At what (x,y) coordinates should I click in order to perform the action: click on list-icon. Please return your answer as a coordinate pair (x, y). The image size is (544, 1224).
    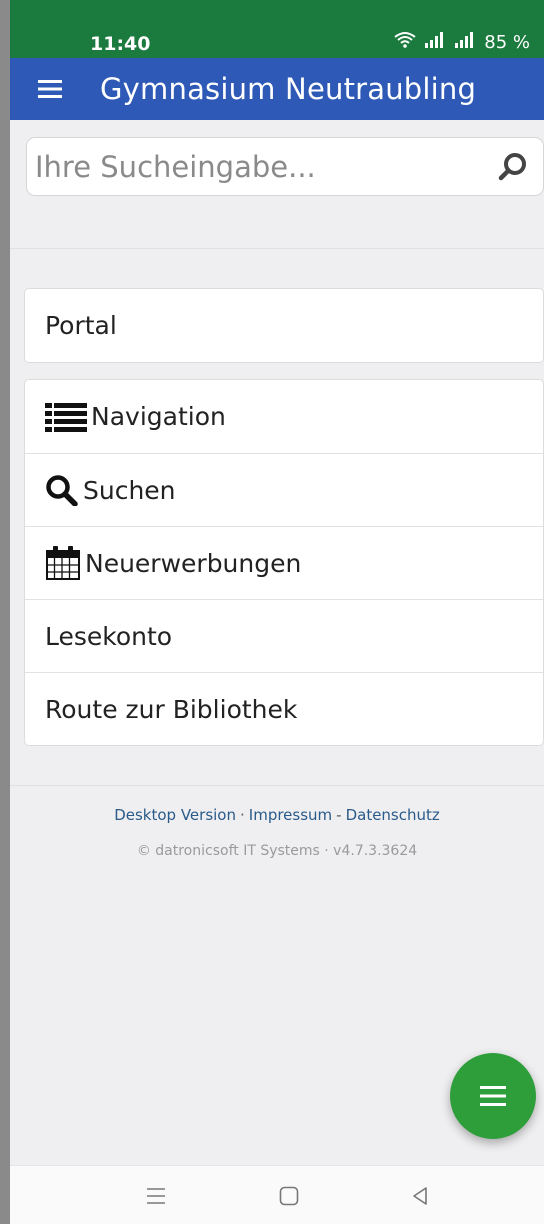
    Looking at the image, I should click on (66, 417).